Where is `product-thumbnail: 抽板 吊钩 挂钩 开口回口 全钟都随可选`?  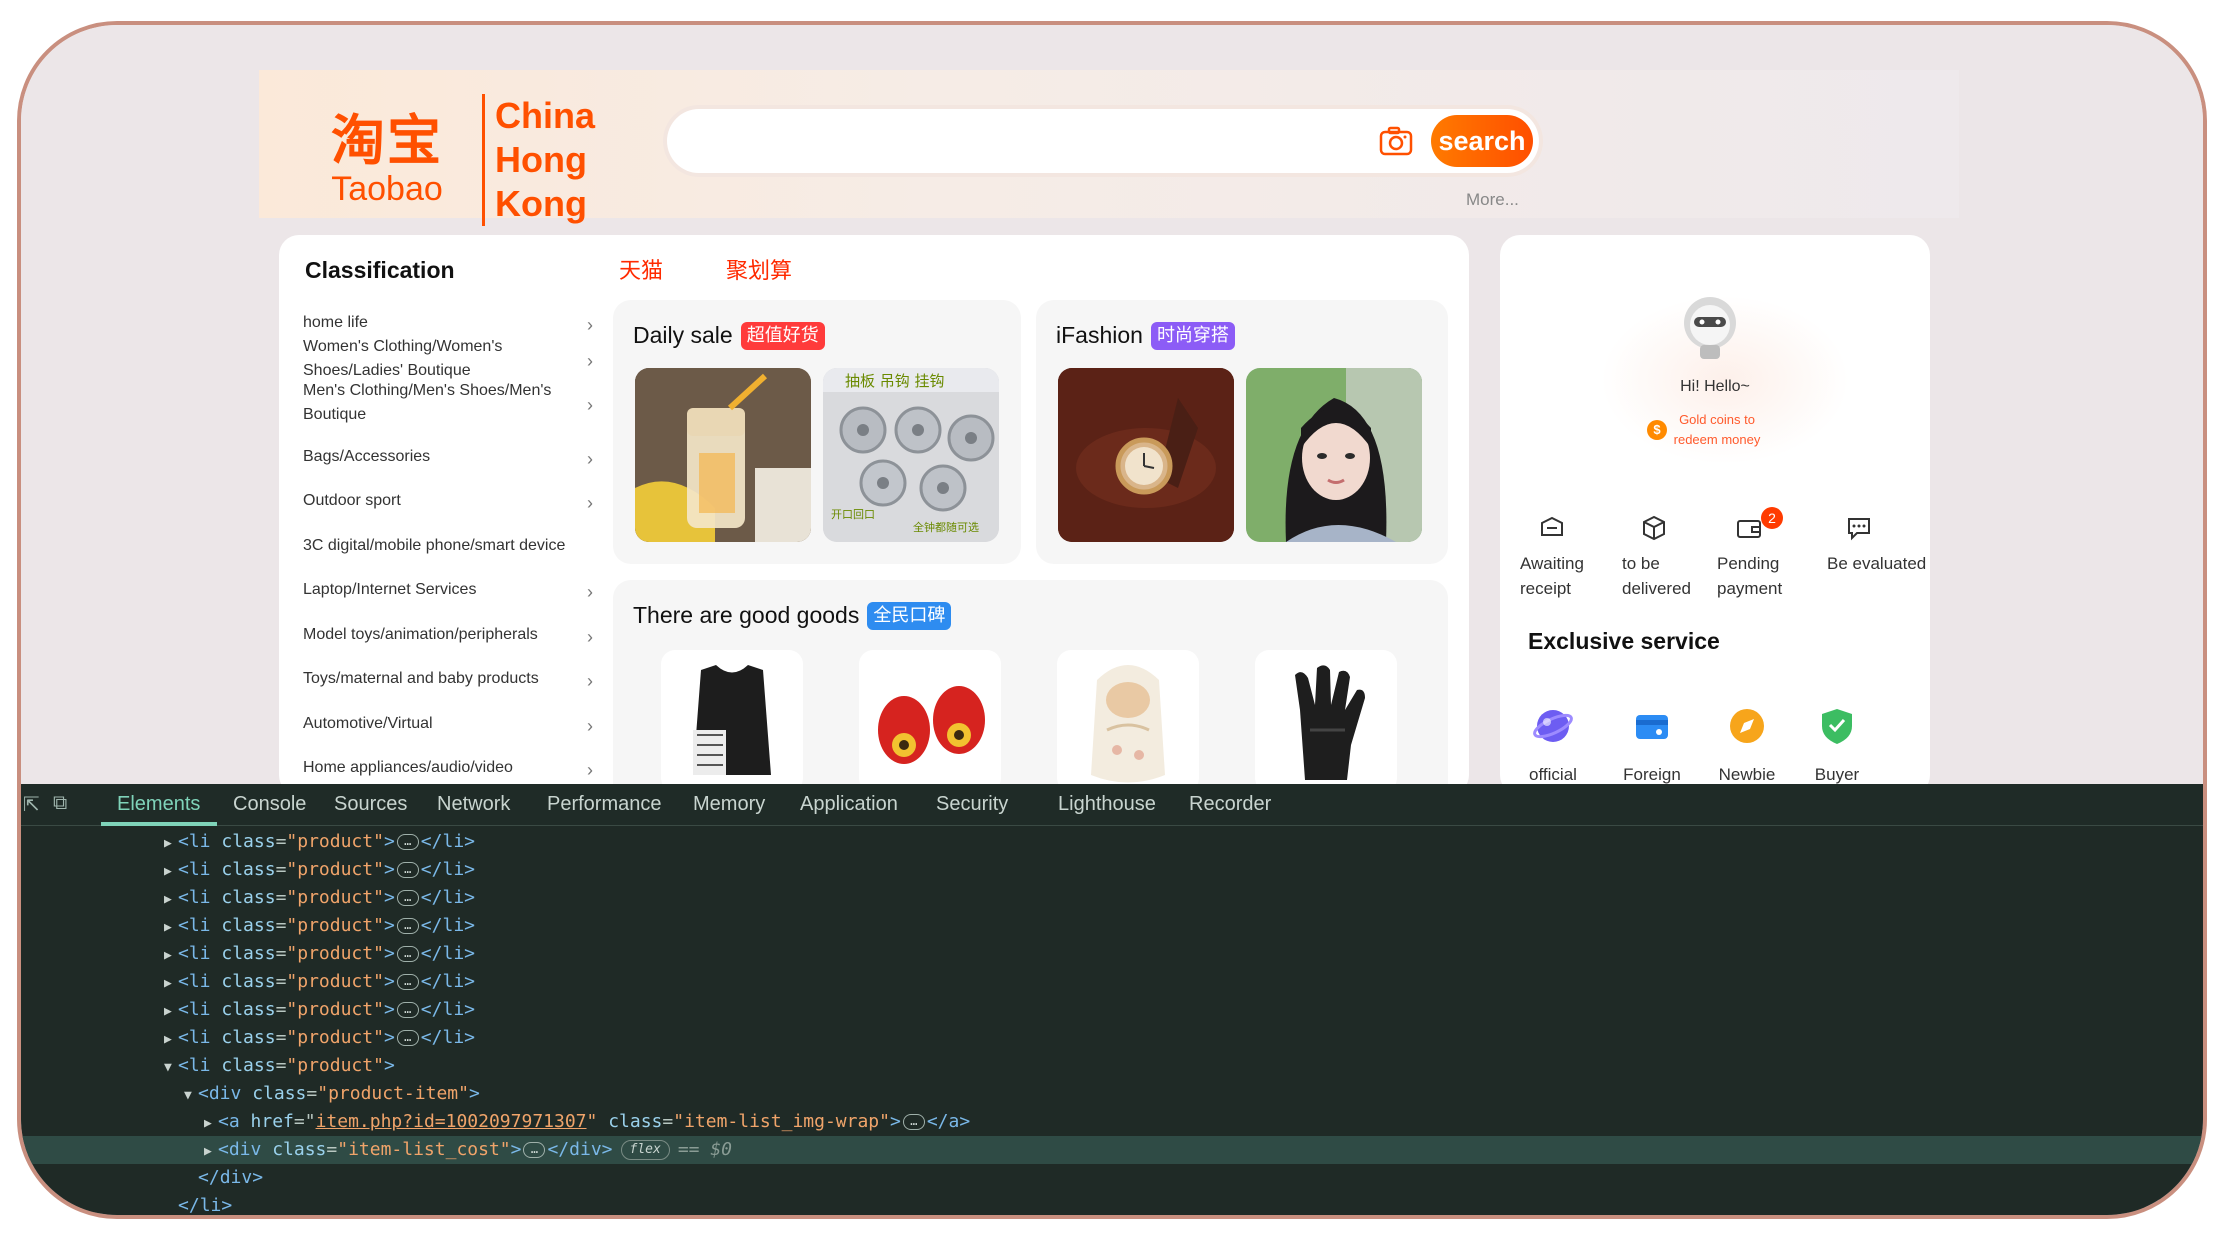 product-thumbnail: 抽板 吊钩 挂钩 开口回口 全钟都随可选 is located at coordinates (911, 455).